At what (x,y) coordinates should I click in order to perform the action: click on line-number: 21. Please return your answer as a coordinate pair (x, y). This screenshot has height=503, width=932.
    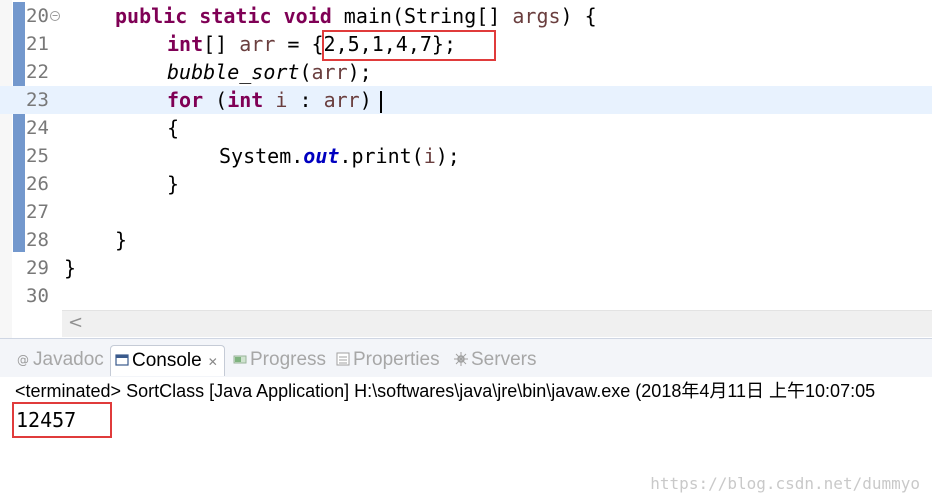
    Looking at the image, I should click on (37, 44).